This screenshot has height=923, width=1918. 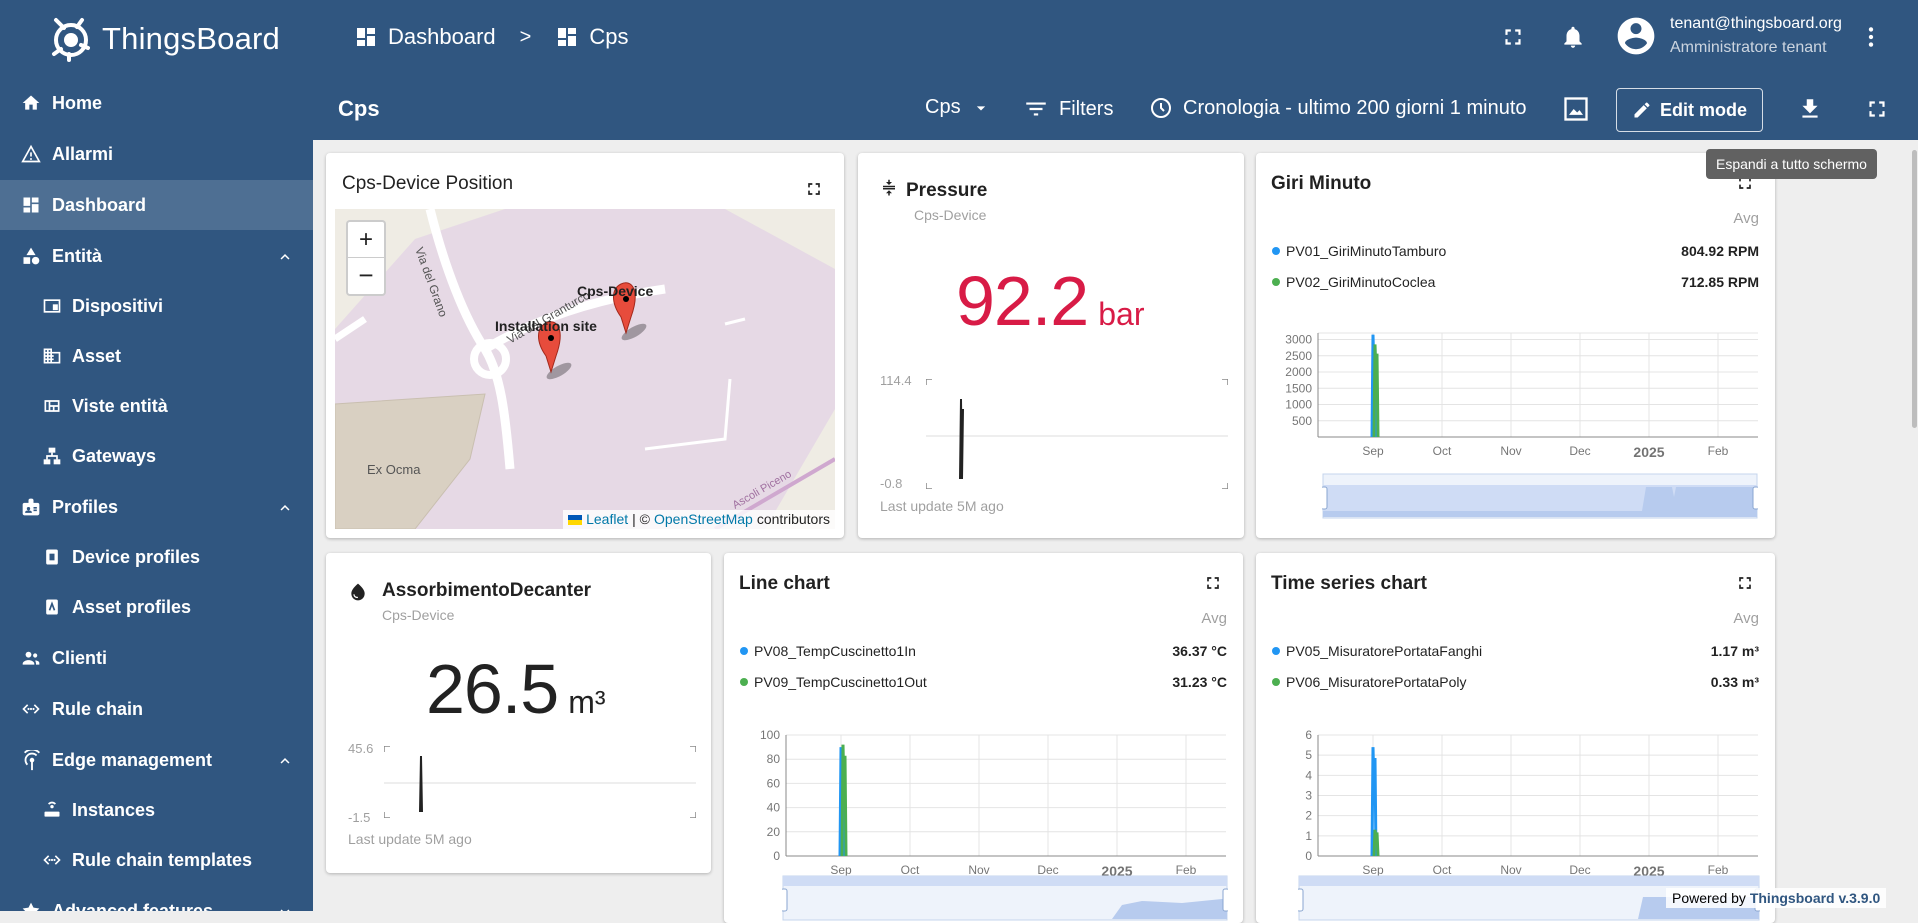 I want to click on filter-list-icon, so click(x=1036, y=109).